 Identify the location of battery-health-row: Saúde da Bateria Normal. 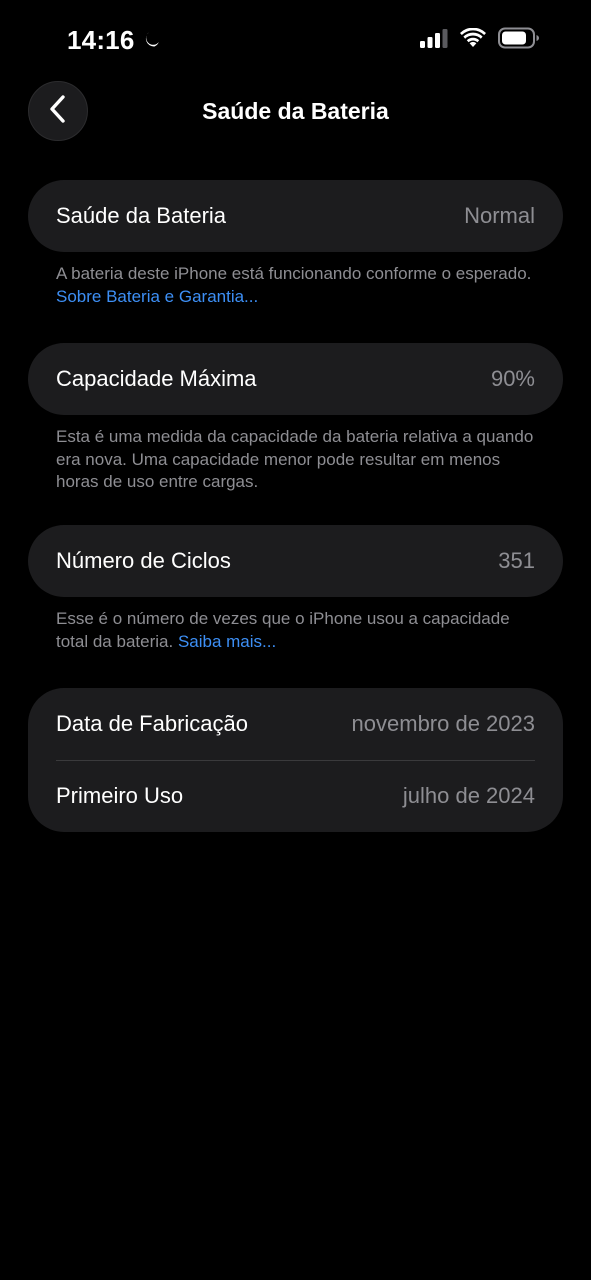
(295, 216).